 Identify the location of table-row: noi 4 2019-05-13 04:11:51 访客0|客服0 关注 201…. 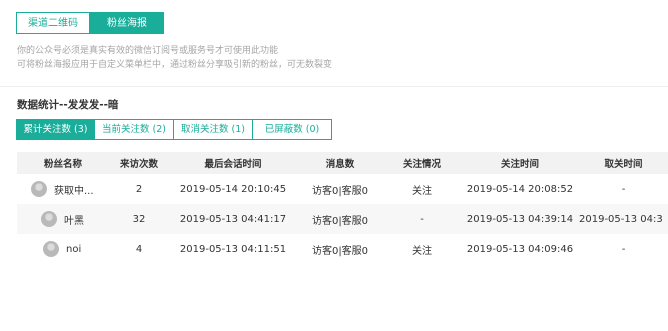
(342, 249).